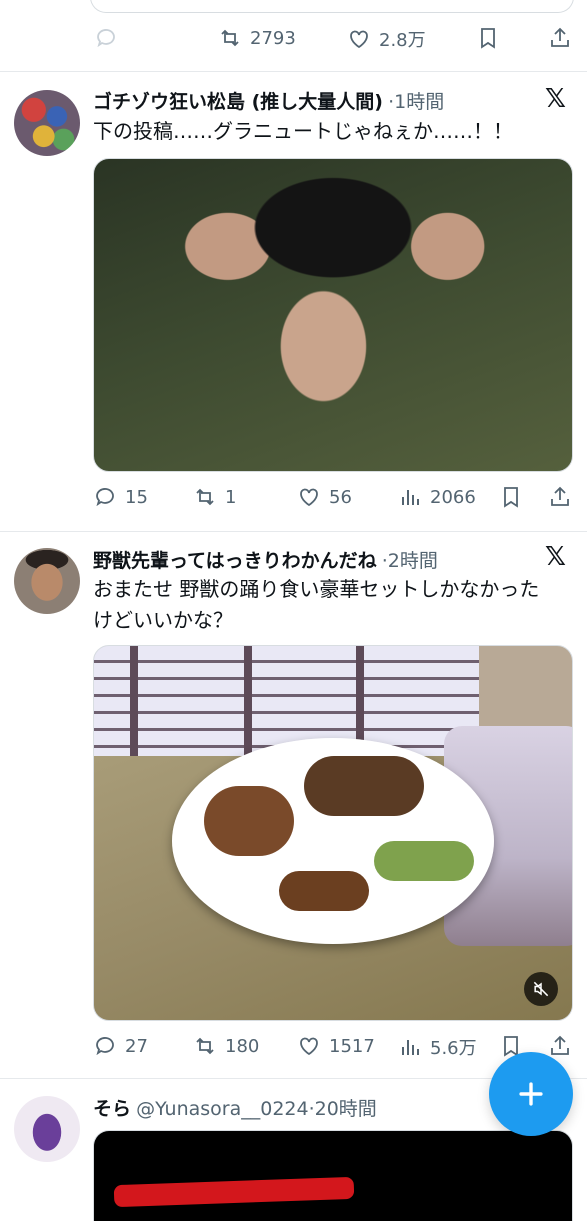  I want to click on bookmark-button, so click(511, 497).